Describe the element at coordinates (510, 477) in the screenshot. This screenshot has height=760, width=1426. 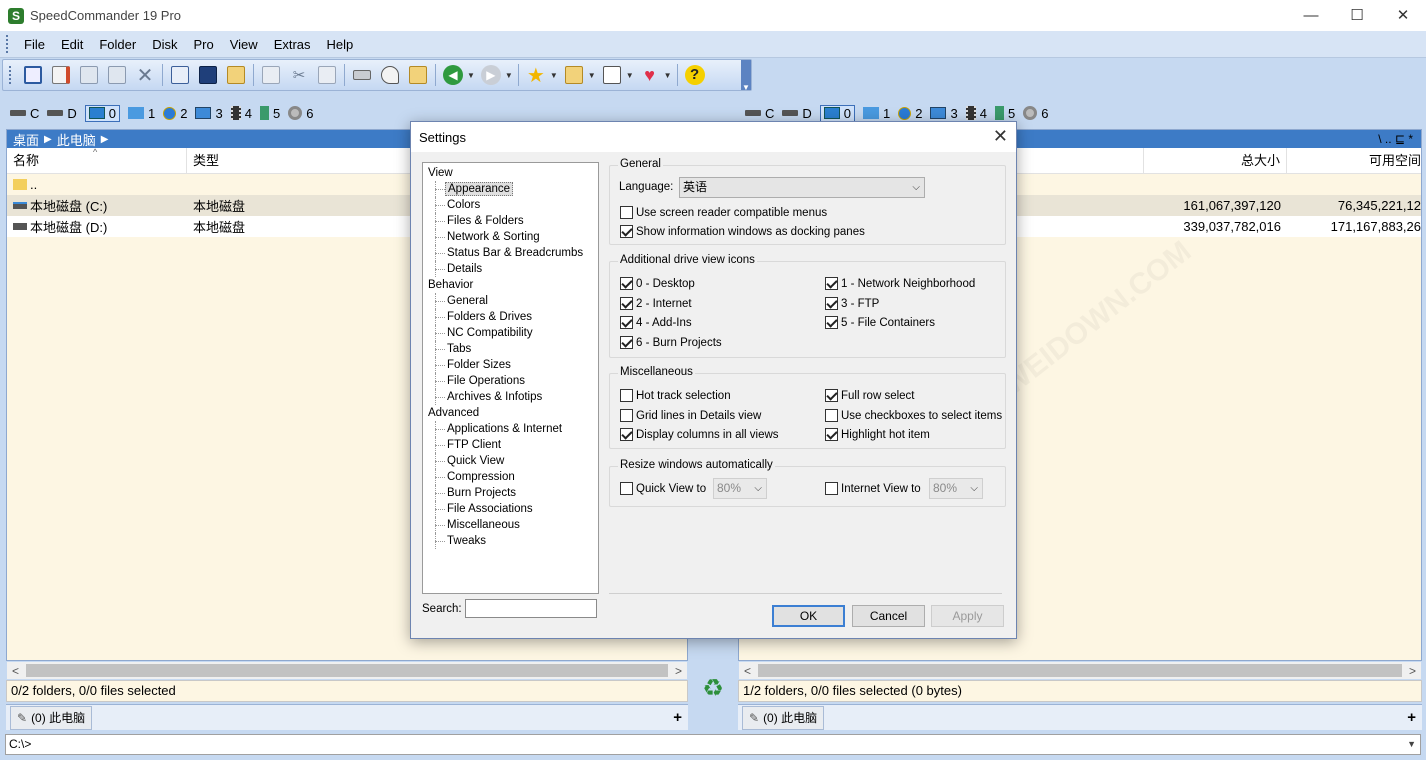
I see `tree-node-compression: Compression` at that location.